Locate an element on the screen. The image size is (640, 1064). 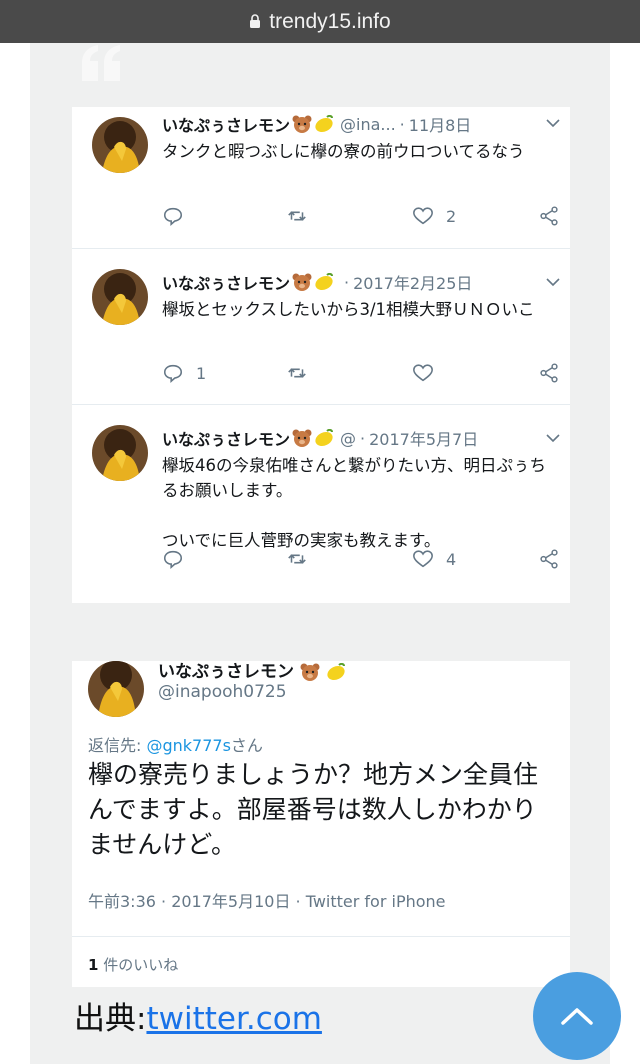
tweet-header: いなぷぅさレモン · 2017年2月25日 is located at coordinates (359, 282).